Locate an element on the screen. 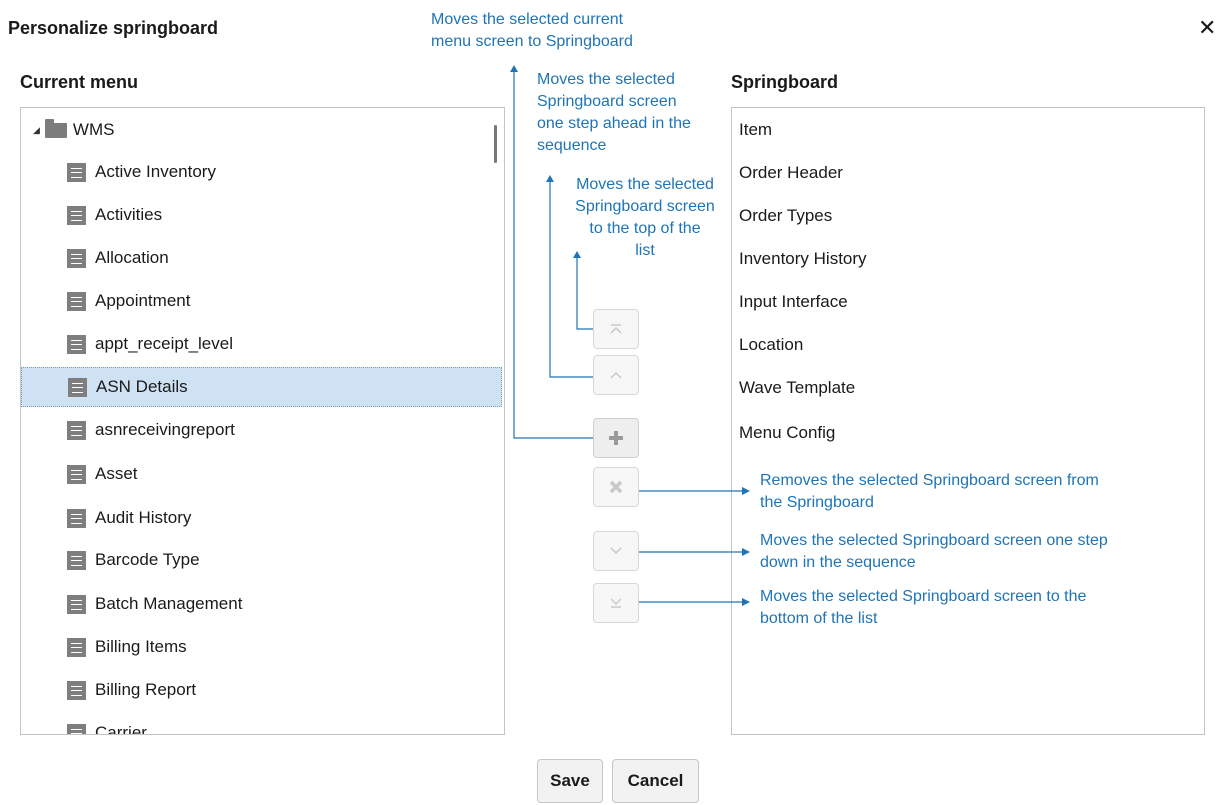 The width and height of the screenshot is (1225, 805). annotation-line: Moves the selected current is located at coordinates (527, 19).